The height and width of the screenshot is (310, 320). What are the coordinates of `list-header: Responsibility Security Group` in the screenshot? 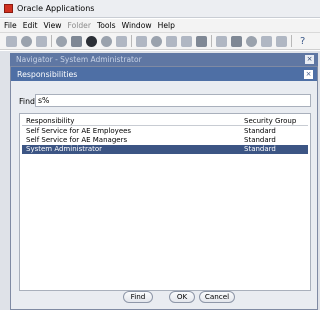 It's located at (165, 121).